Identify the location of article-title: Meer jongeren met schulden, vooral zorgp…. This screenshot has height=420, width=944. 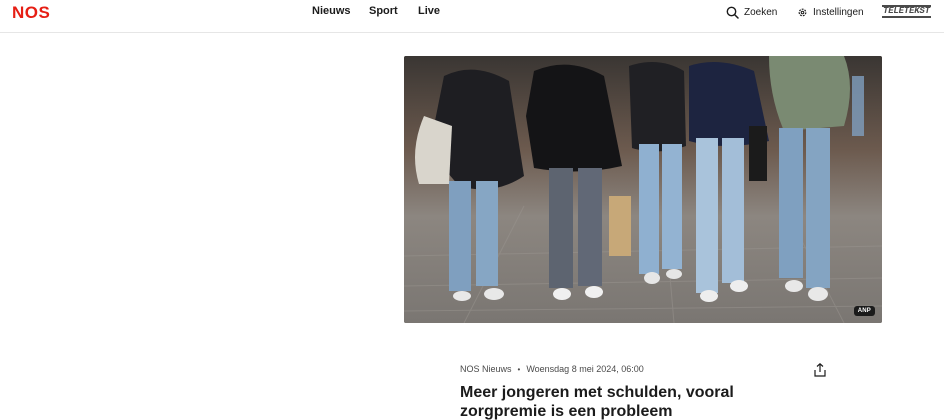
(635, 401).